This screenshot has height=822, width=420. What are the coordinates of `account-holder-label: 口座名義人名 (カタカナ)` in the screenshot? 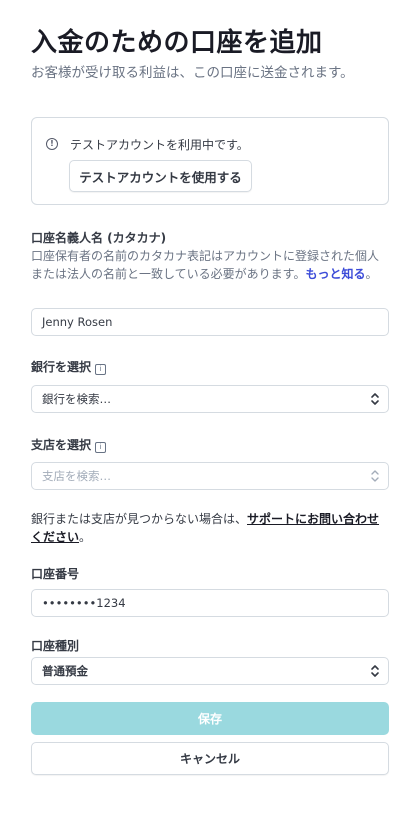 It's located at (99, 238).